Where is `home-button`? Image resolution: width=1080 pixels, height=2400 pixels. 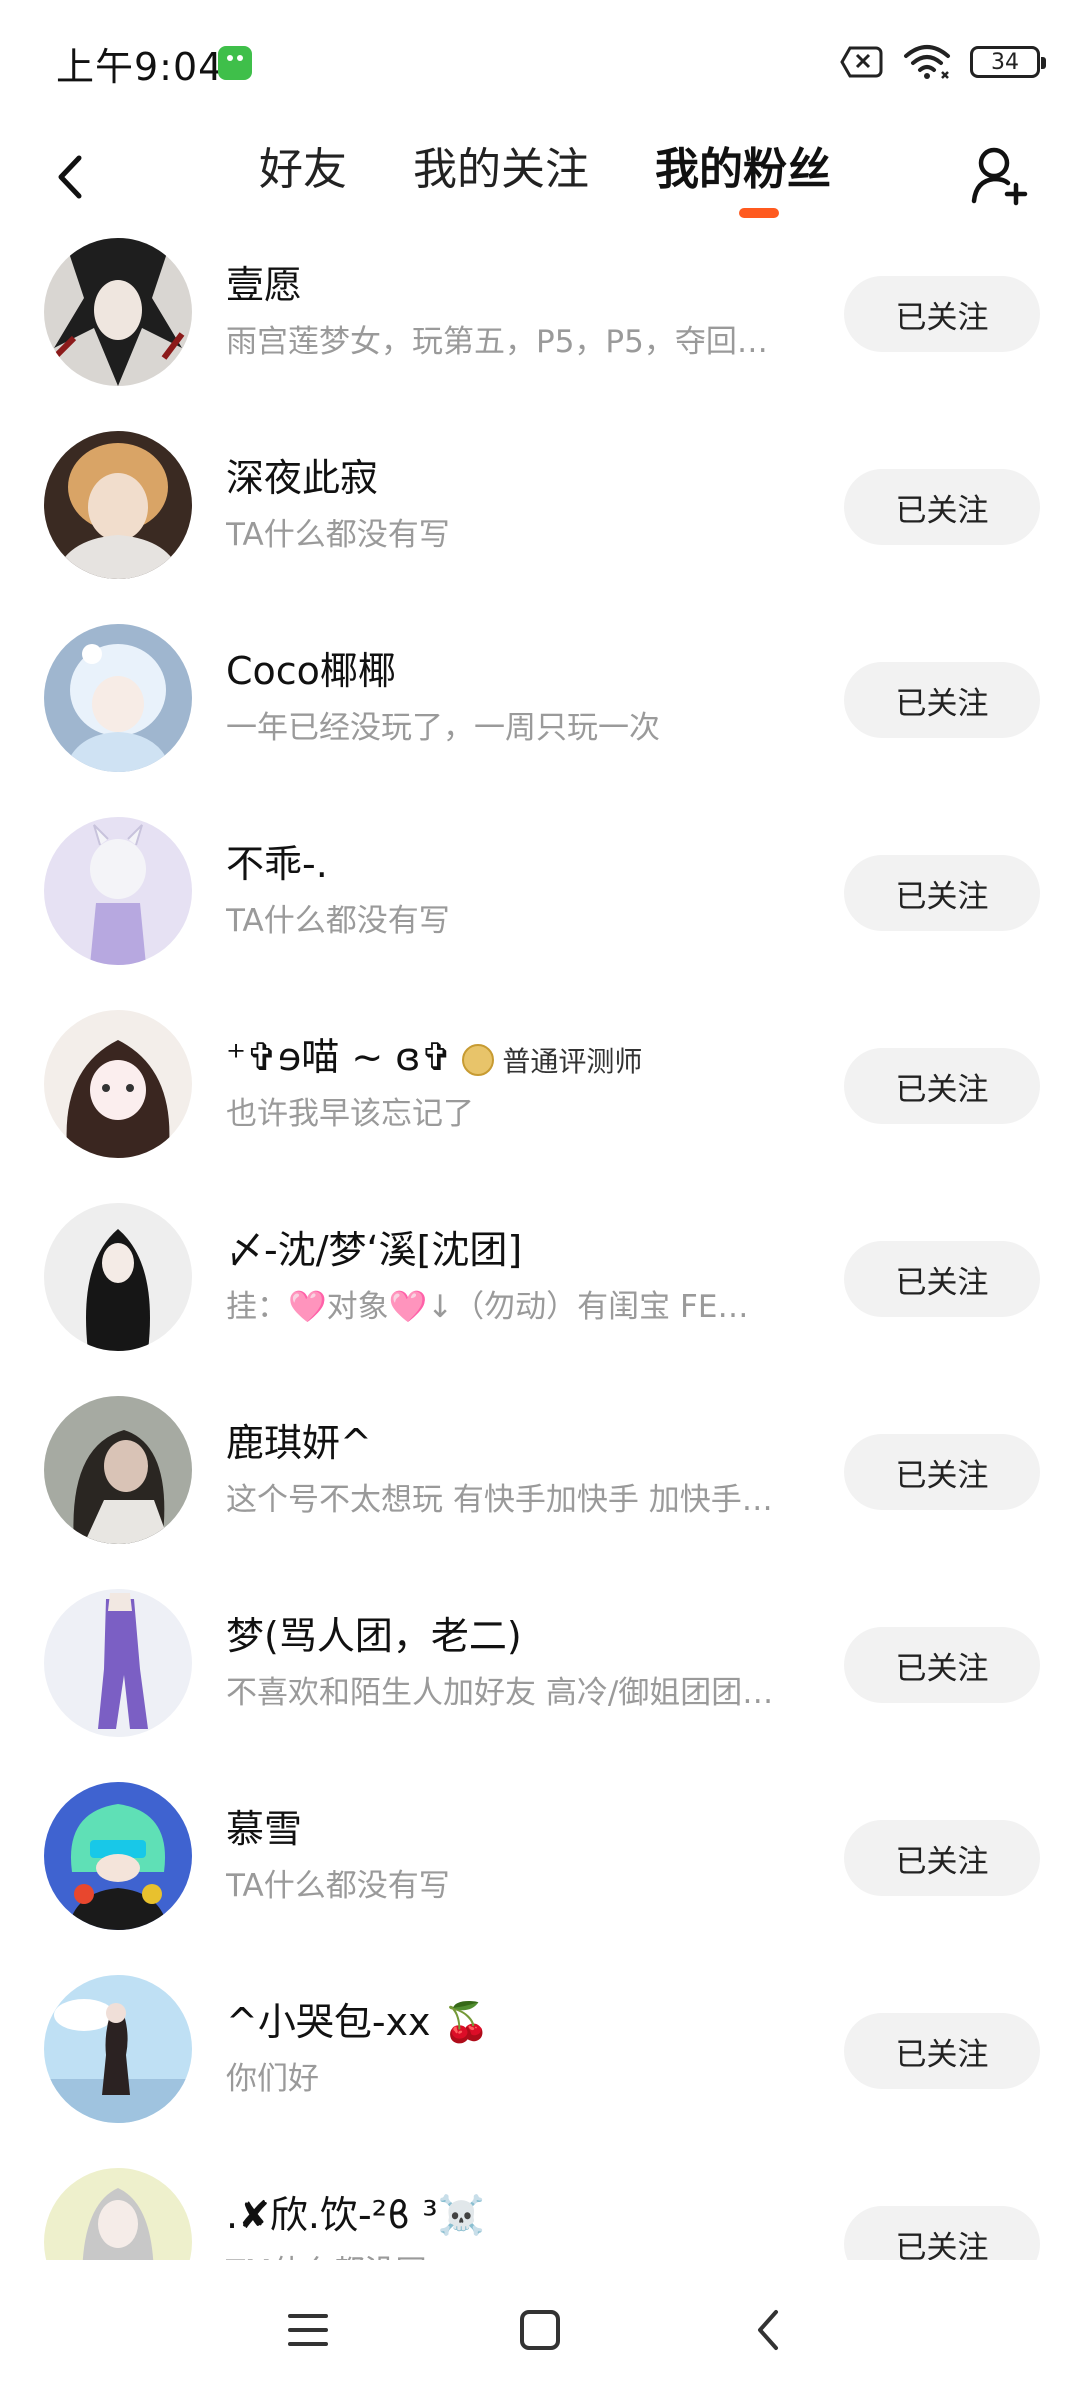
home-button is located at coordinates (540, 2330).